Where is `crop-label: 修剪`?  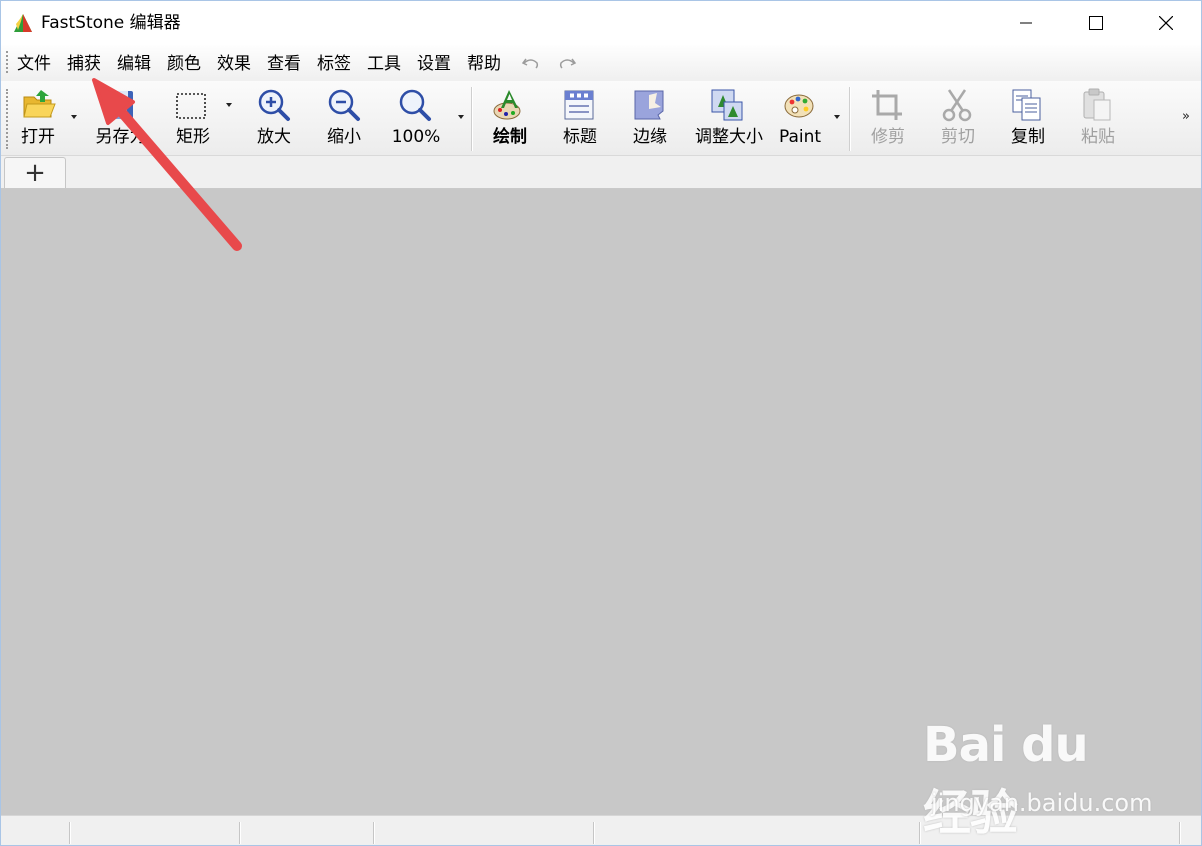 crop-label: 修剪 is located at coordinates (888, 137).